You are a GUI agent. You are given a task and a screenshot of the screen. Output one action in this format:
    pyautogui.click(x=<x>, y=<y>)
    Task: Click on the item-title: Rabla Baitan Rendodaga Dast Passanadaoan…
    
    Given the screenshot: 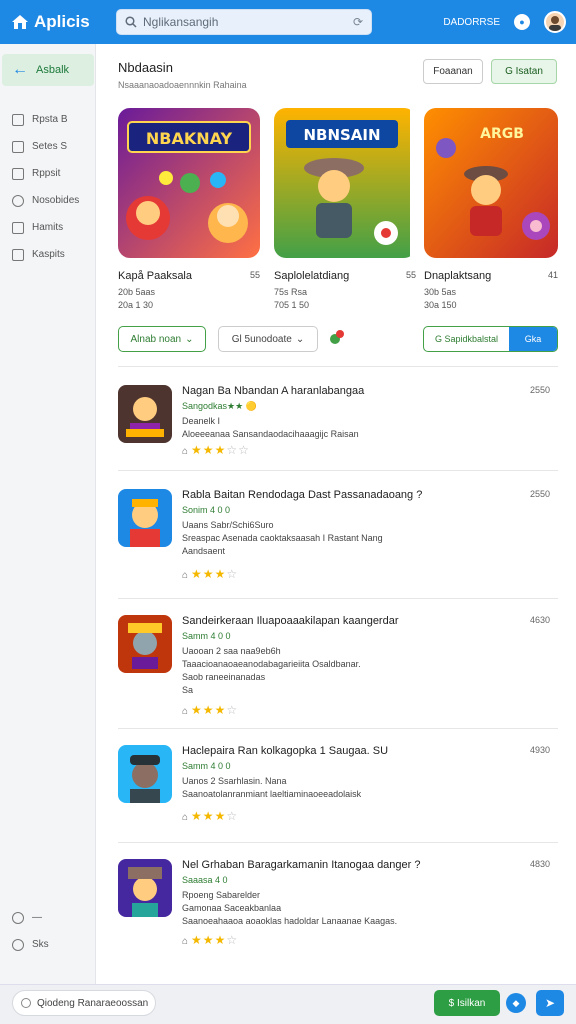 What is the action you would take?
    pyautogui.click(x=302, y=495)
    